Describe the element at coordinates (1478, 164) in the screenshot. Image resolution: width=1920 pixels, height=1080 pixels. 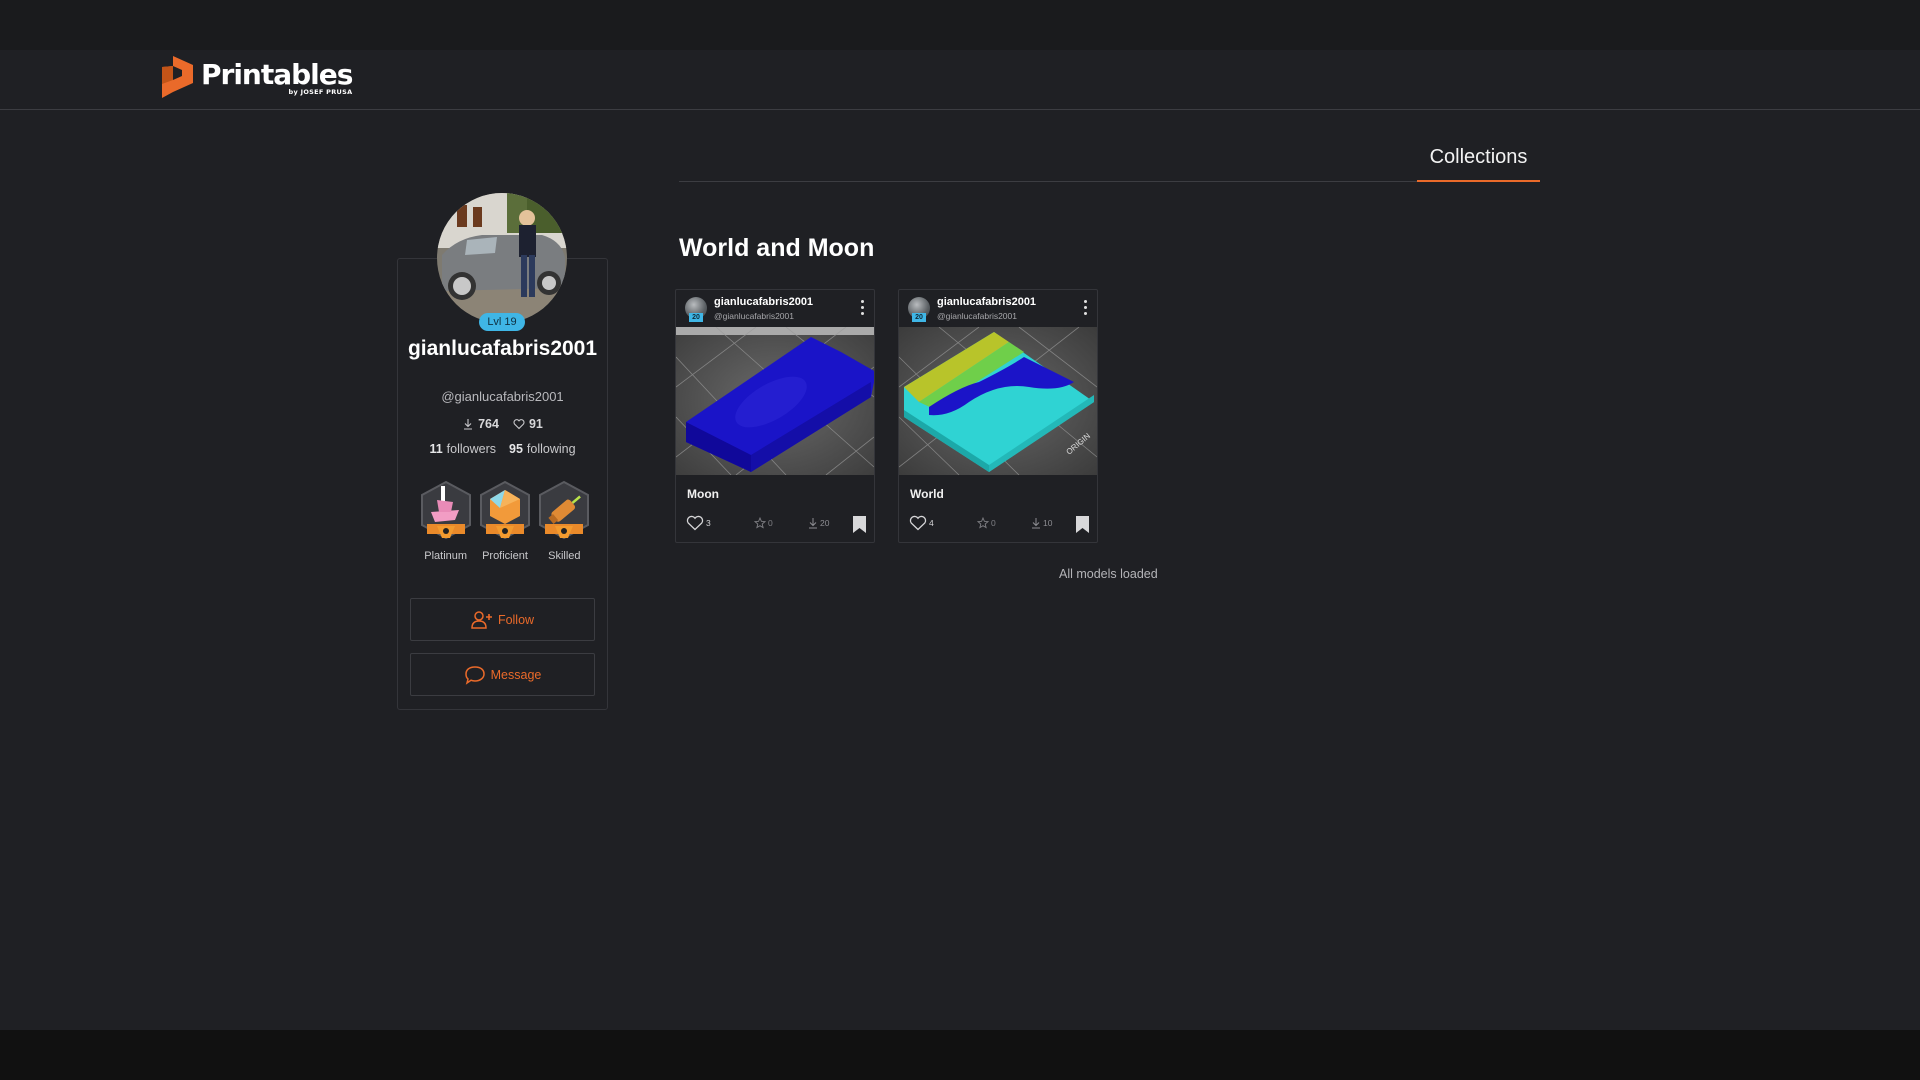
I see `tab-collections: Collections` at that location.